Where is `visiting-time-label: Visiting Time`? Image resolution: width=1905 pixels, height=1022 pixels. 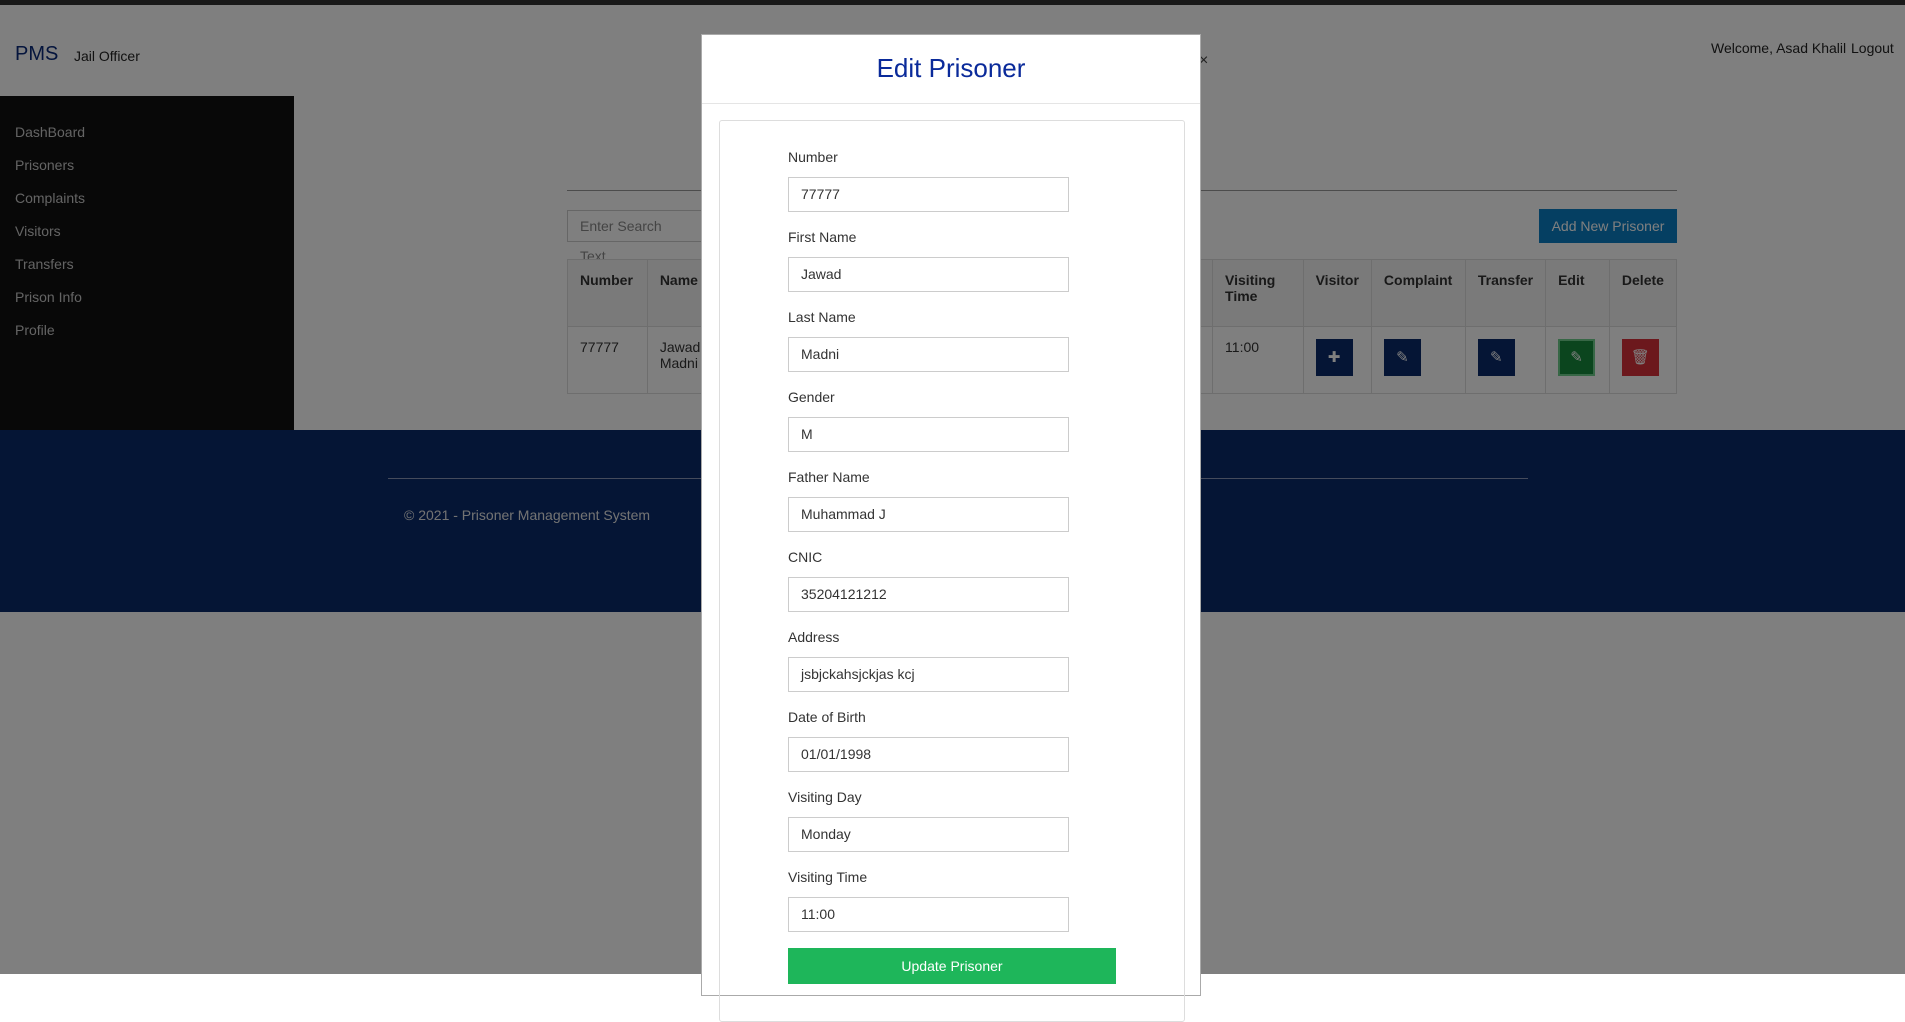
visiting-time-label: Visiting Time is located at coordinates (828, 877).